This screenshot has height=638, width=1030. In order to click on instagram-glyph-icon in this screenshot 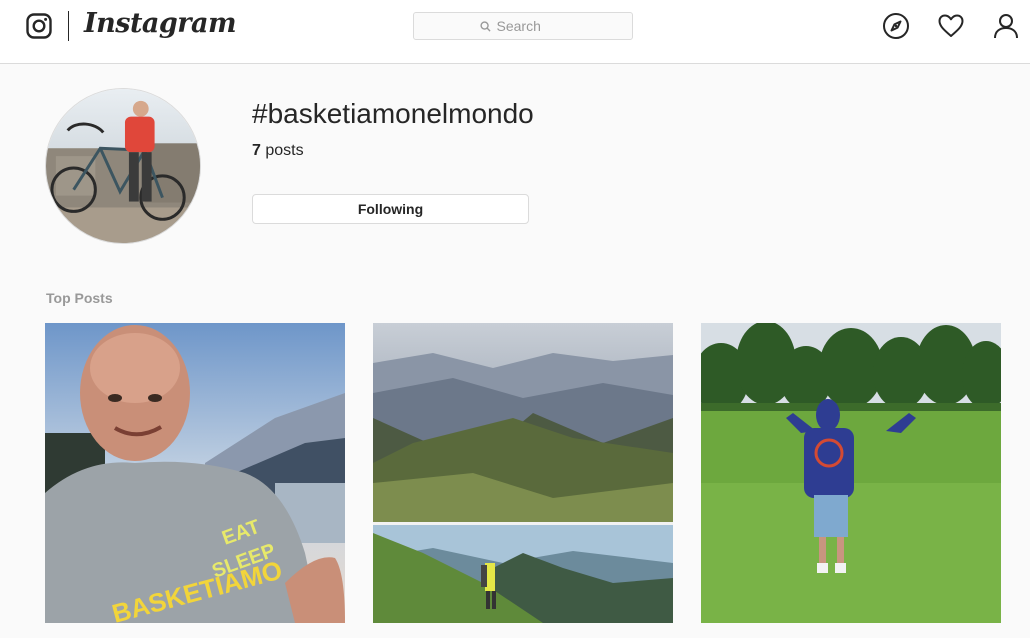, I will do `click(39, 26)`.